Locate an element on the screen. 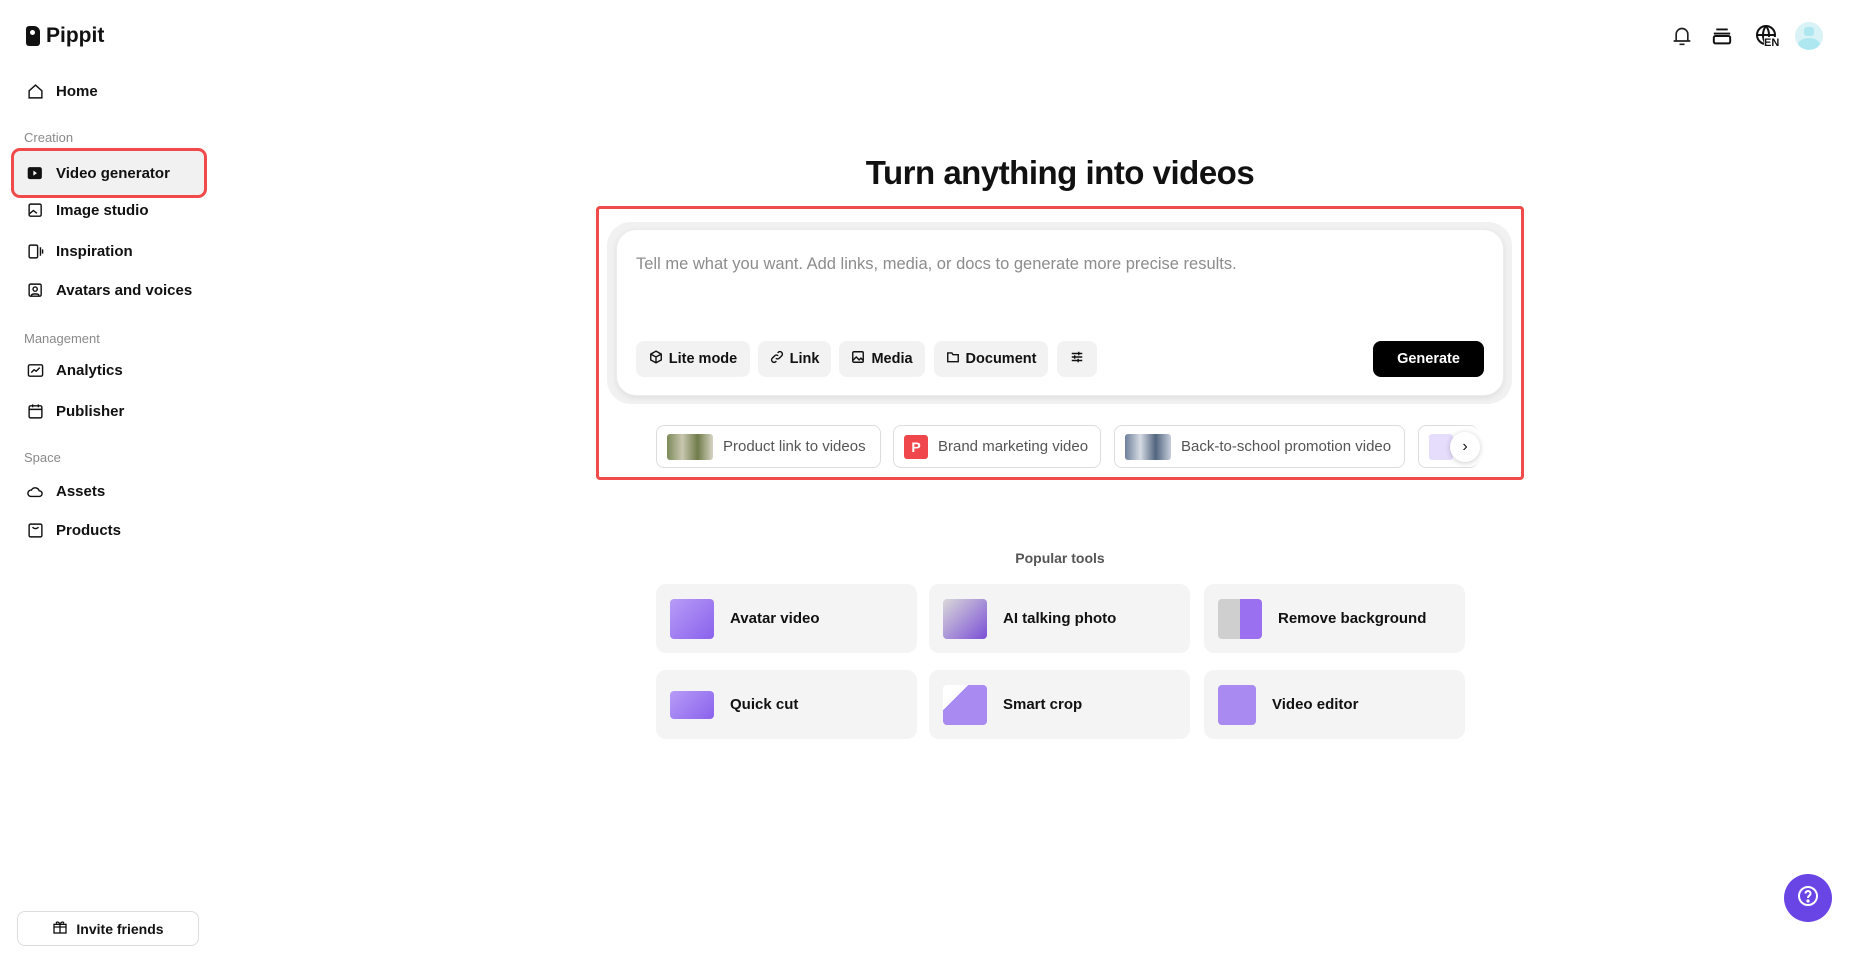  avatar-icon is located at coordinates (35, 290).